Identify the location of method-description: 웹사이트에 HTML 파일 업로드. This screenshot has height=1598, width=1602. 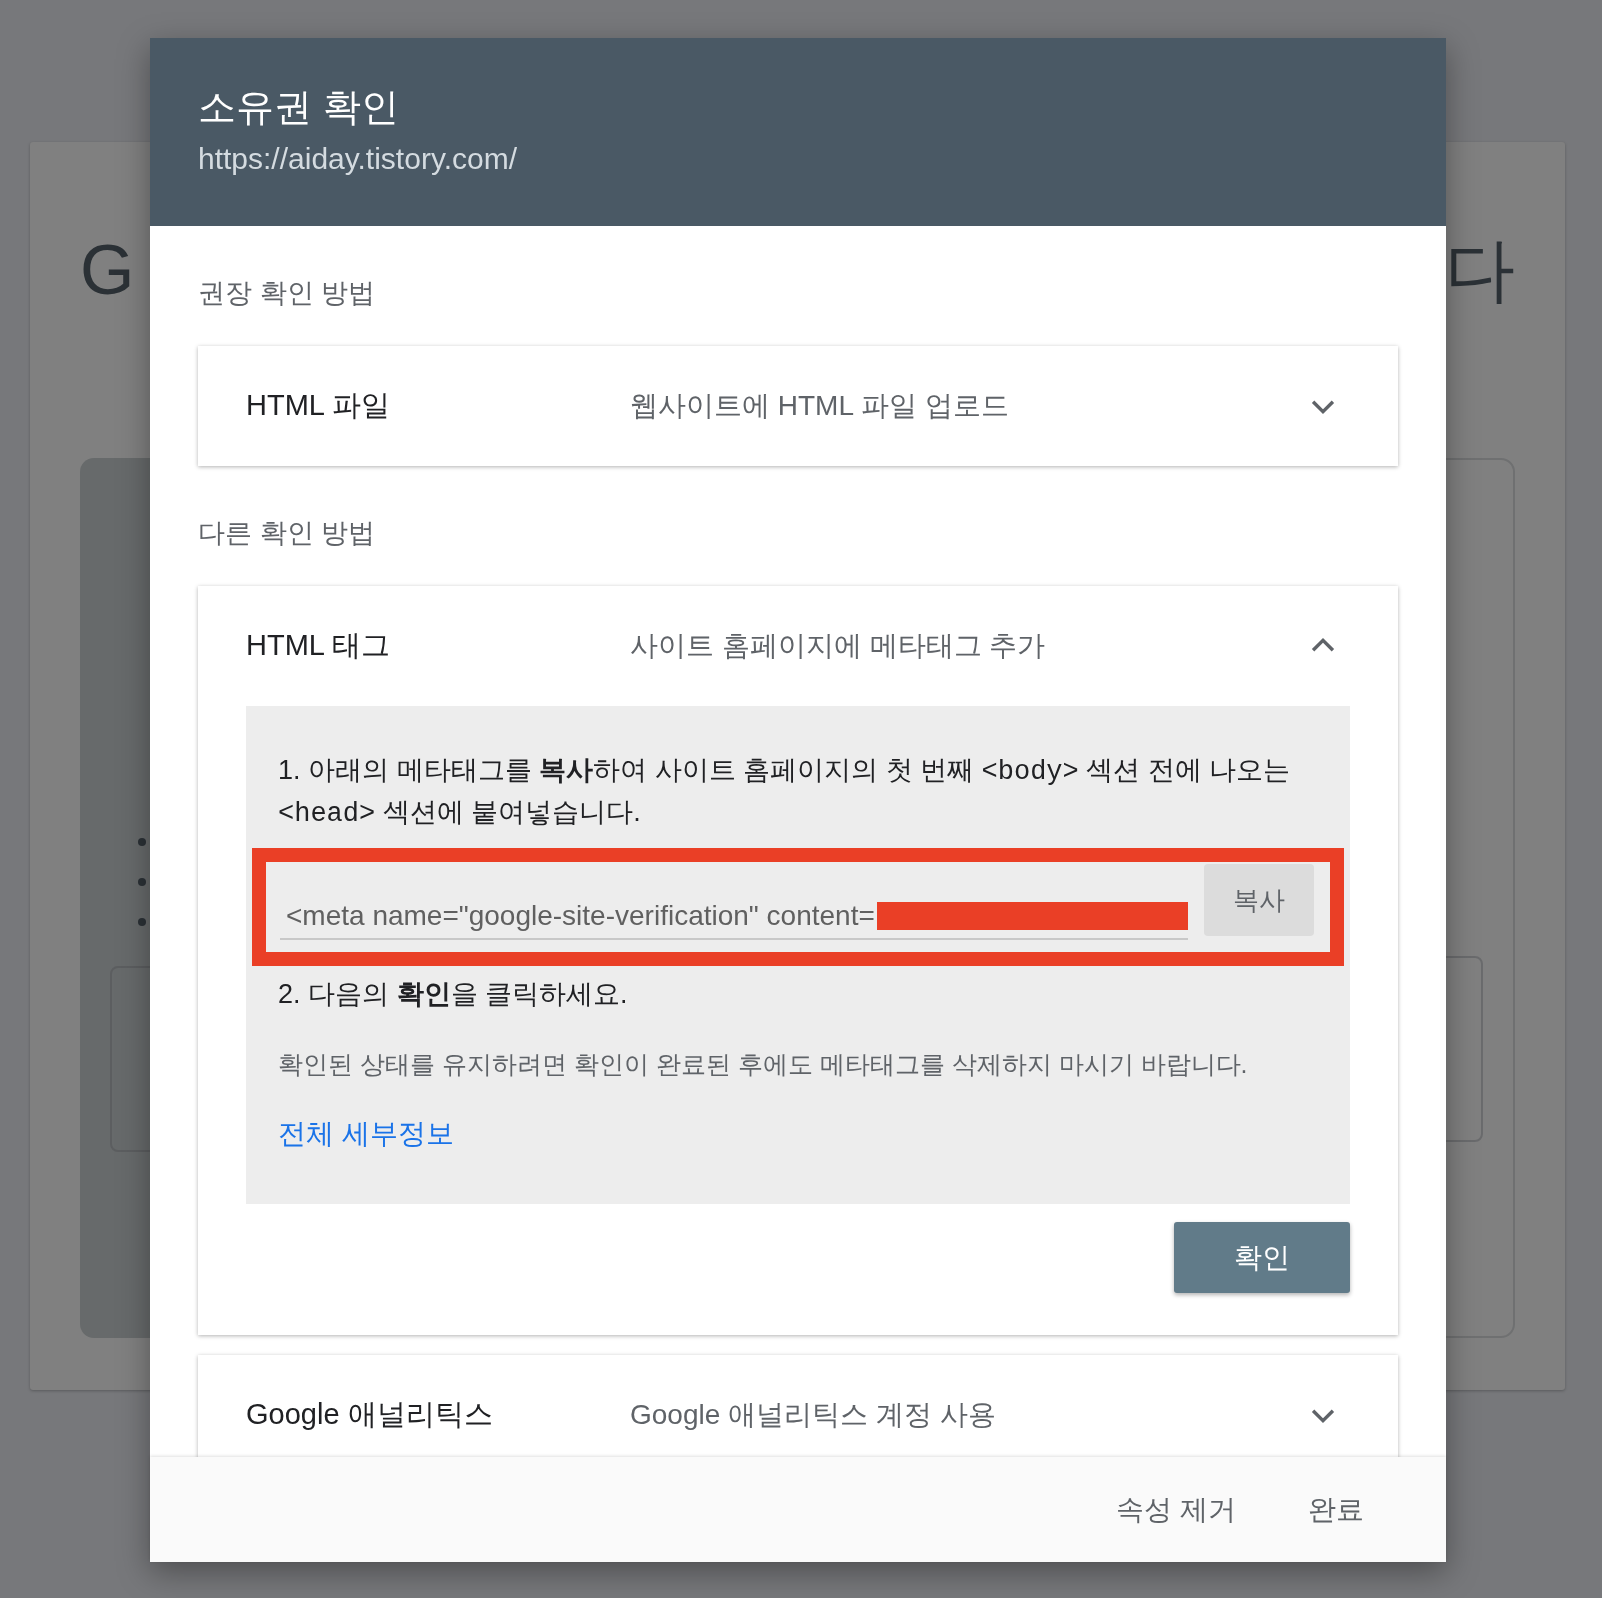
(820, 406).